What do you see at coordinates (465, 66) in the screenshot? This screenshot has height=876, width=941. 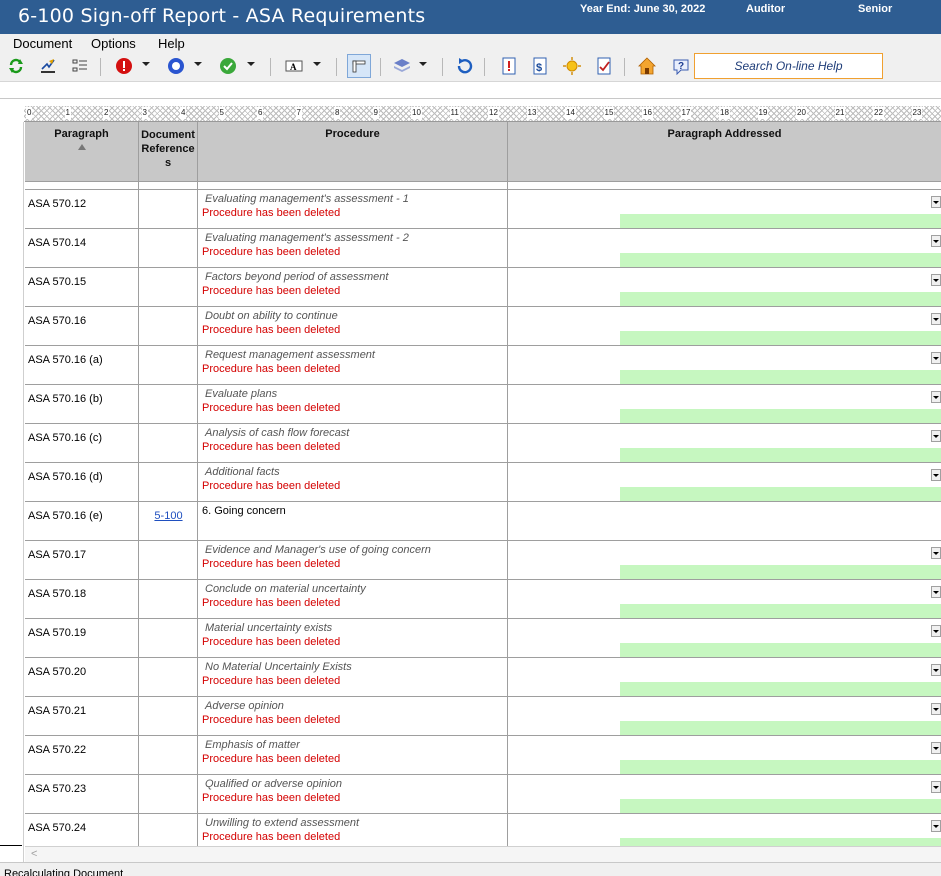 I see `sync-icon` at bounding box center [465, 66].